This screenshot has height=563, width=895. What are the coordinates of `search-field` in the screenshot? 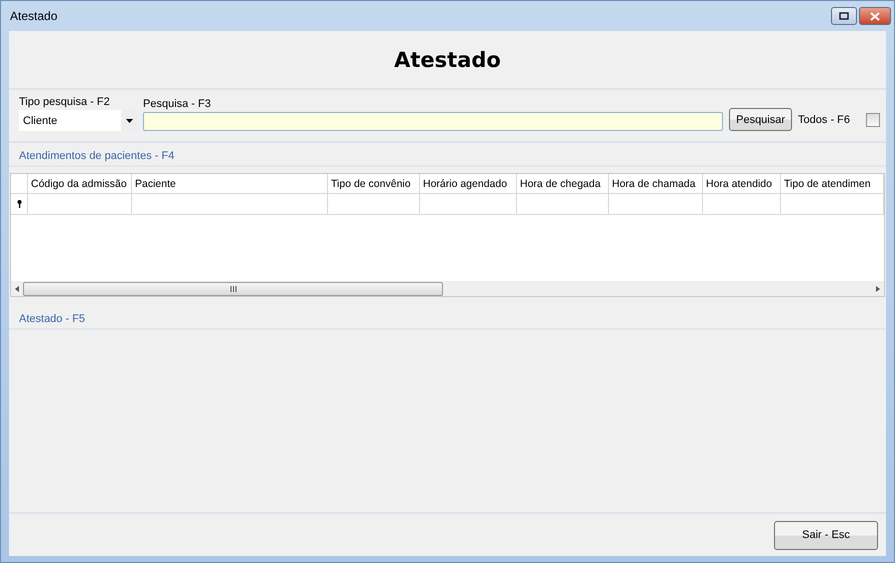 It's located at (433, 121).